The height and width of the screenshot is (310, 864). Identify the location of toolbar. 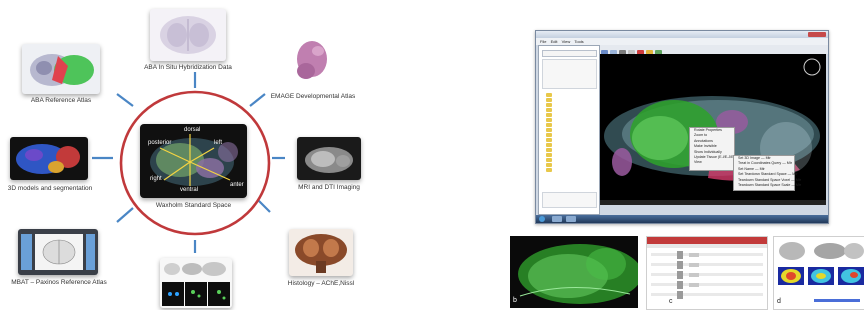
(714, 51).